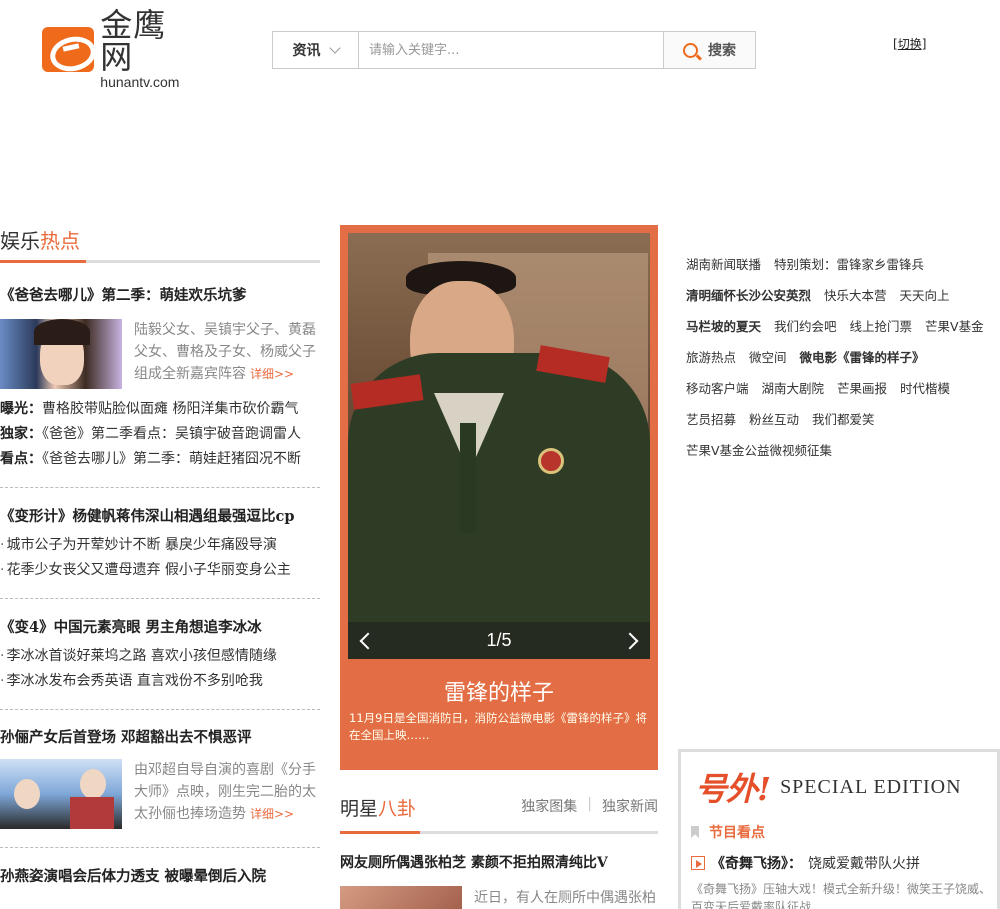 The height and width of the screenshot is (909, 1000). I want to click on feature-image: 1/5, so click(499, 446).